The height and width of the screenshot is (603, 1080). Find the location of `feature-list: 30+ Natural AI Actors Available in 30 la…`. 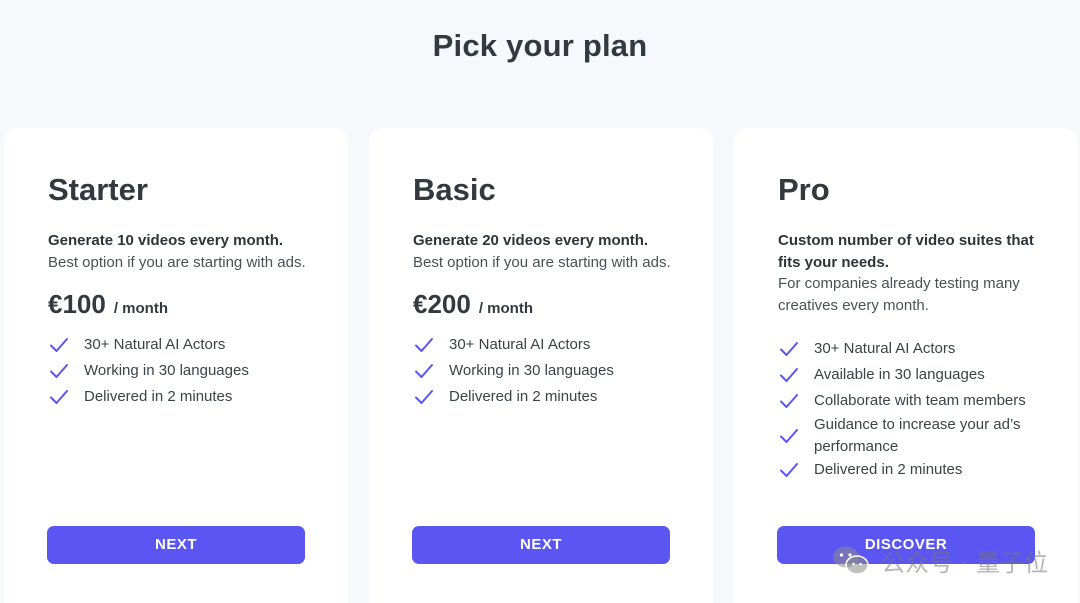

feature-list: 30+ Natural AI Actors Available in 30 la… is located at coordinates (928, 409).